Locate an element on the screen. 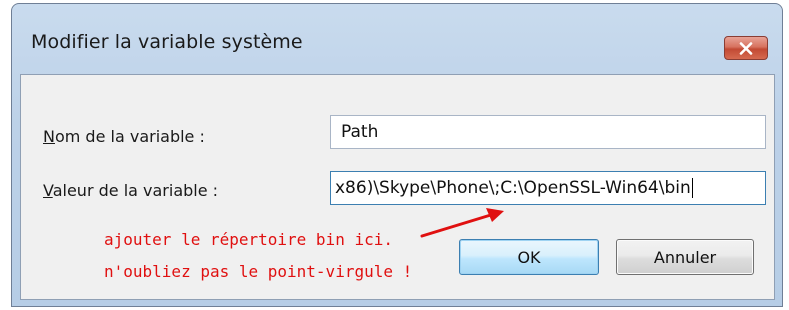 The width and height of the screenshot is (789, 310). text-caret is located at coordinates (692, 188).